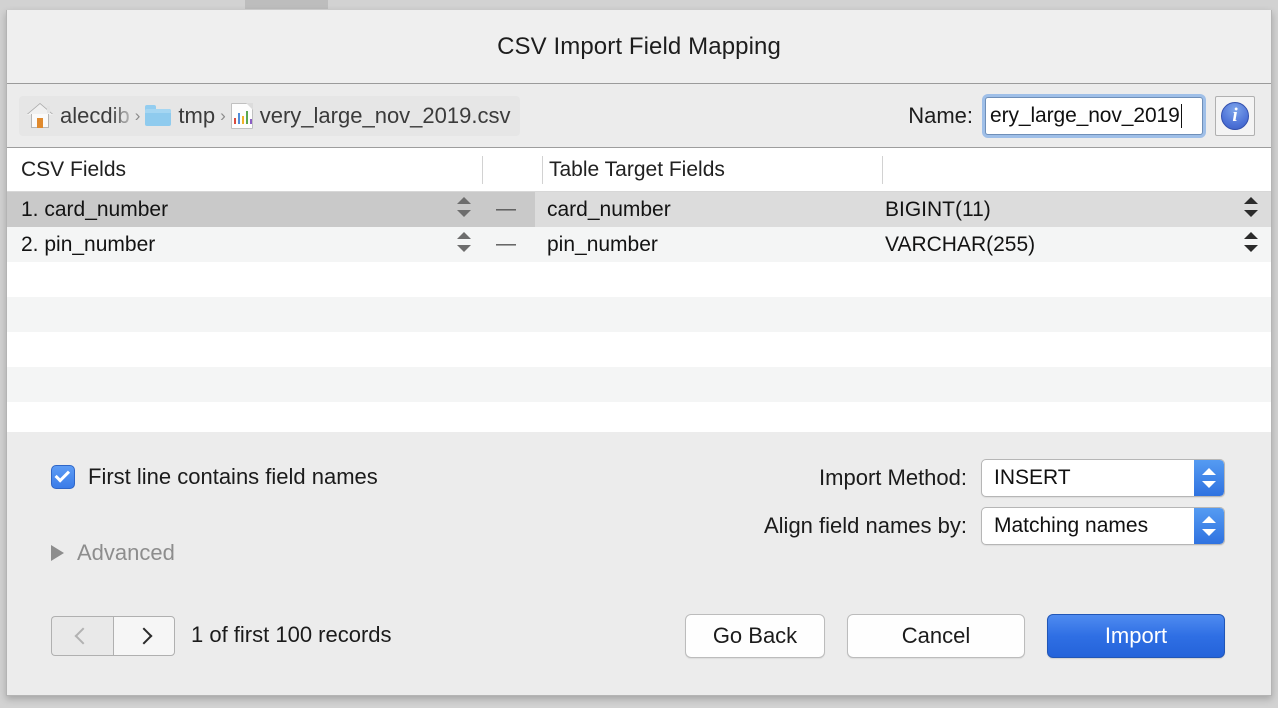 The width and height of the screenshot is (1278, 708). What do you see at coordinates (1103, 478) in the screenshot?
I see `import-method-select: INSERT` at bounding box center [1103, 478].